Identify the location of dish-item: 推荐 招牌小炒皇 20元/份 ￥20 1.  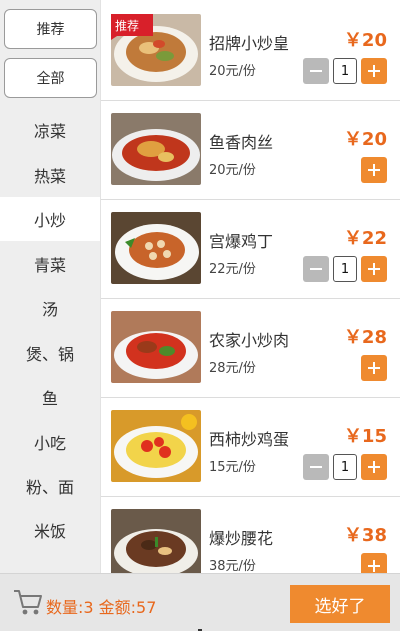
(250, 51).